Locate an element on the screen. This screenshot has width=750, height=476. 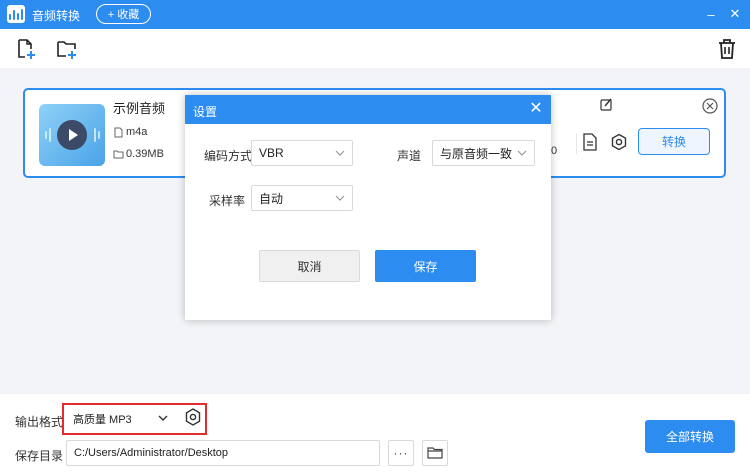
delete-icon is located at coordinates (727, 49).